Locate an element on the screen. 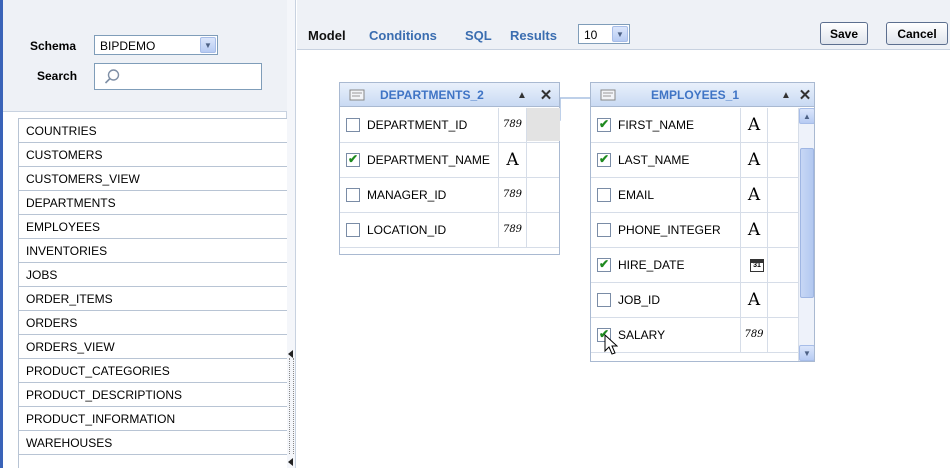 This screenshot has width=950, height=468. collapse-left-icon is located at coordinates (290, 354).